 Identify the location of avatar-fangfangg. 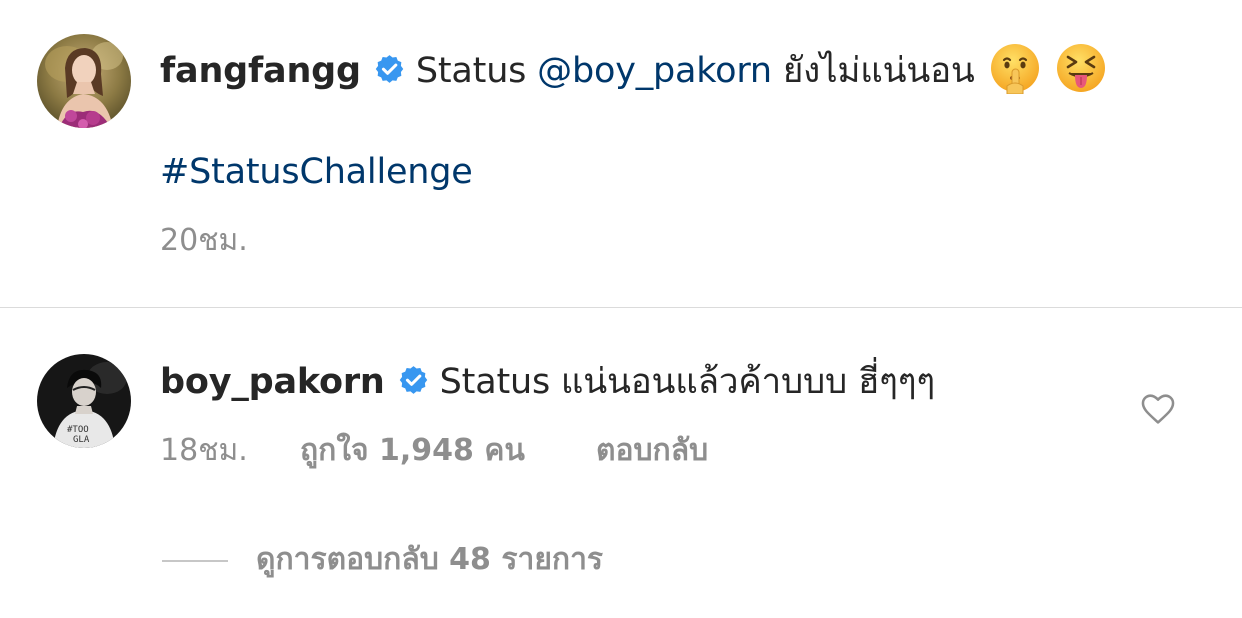
(84, 81).